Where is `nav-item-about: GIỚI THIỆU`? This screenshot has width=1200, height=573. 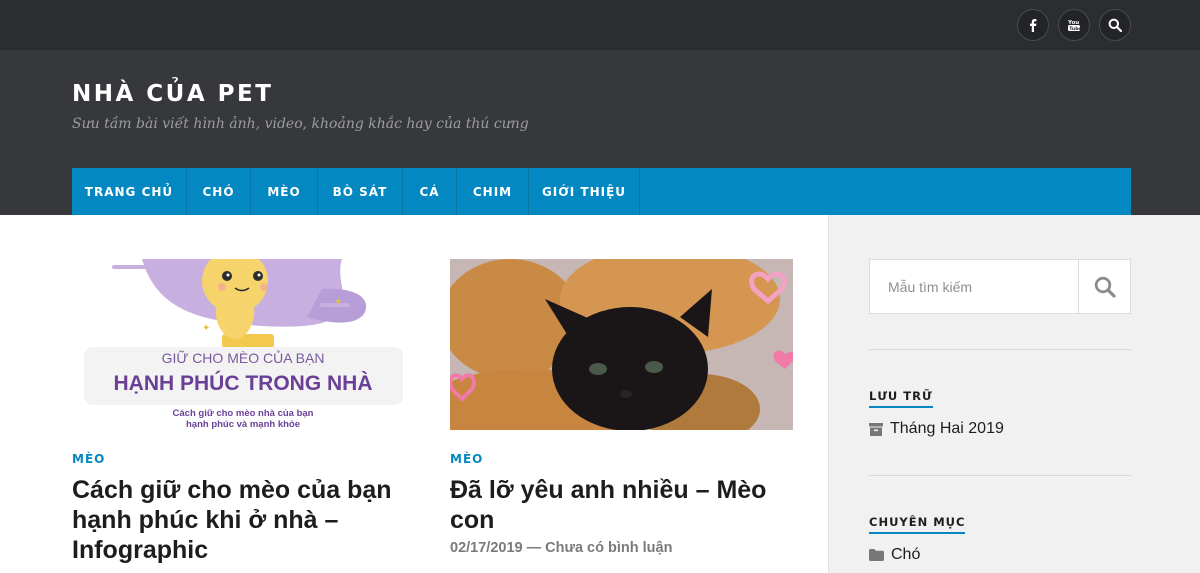
nav-item-about: GIỚI THIỆU is located at coordinates (584, 191).